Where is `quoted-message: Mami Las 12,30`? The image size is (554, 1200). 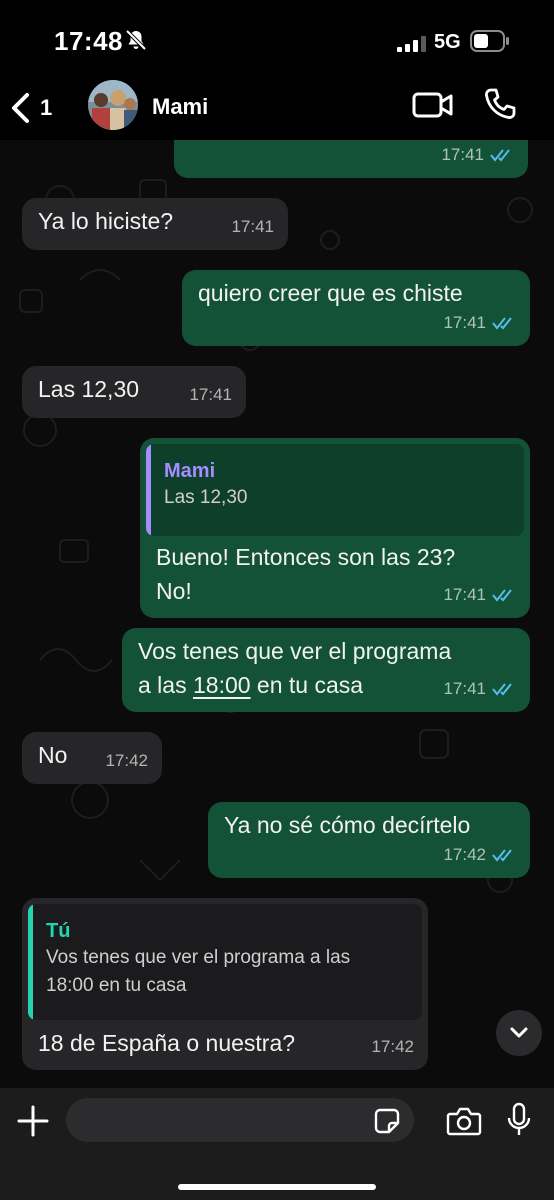 quoted-message: Mami Las 12,30 is located at coordinates (335, 490).